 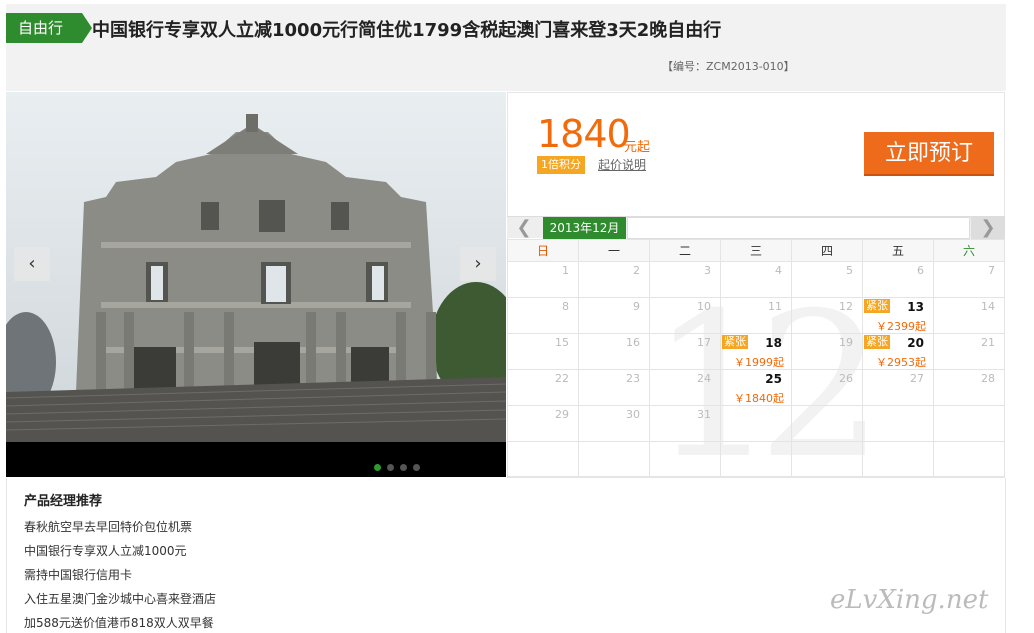 What do you see at coordinates (562, 342) in the screenshot?
I see `day-number: 15` at bounding box center [562, 342].